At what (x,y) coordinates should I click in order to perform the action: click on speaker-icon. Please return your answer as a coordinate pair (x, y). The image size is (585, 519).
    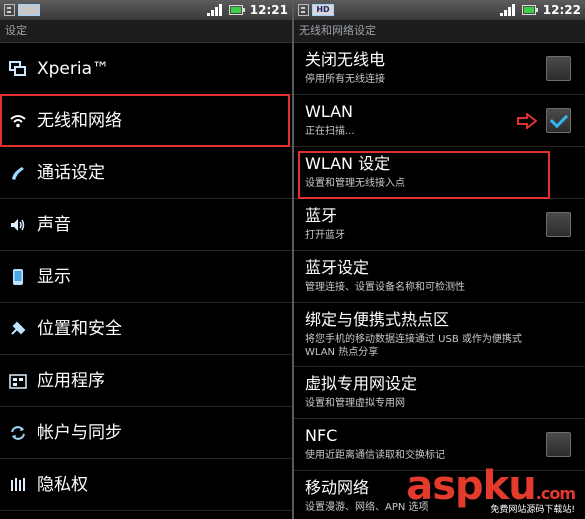
    Looking at the image, I should click on (18, 225).